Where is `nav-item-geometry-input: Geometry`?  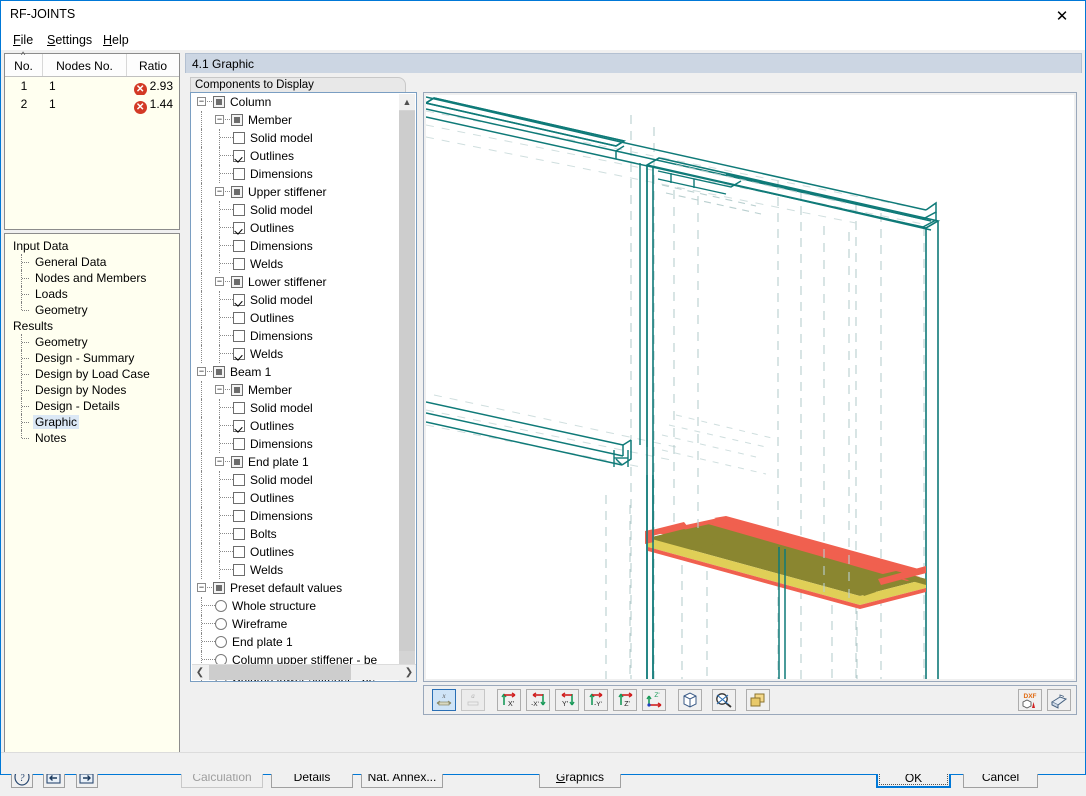
nav-item-geometry-input: Geometry is located at coordinates (92, 310).